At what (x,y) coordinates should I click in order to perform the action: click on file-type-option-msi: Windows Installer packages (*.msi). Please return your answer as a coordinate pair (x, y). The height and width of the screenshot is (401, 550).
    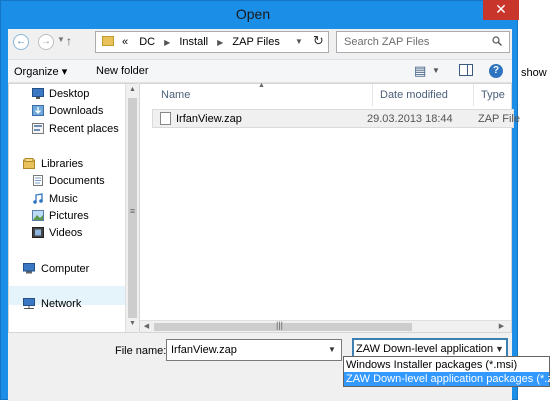
    Looking at the image, I should click on (446, 365).